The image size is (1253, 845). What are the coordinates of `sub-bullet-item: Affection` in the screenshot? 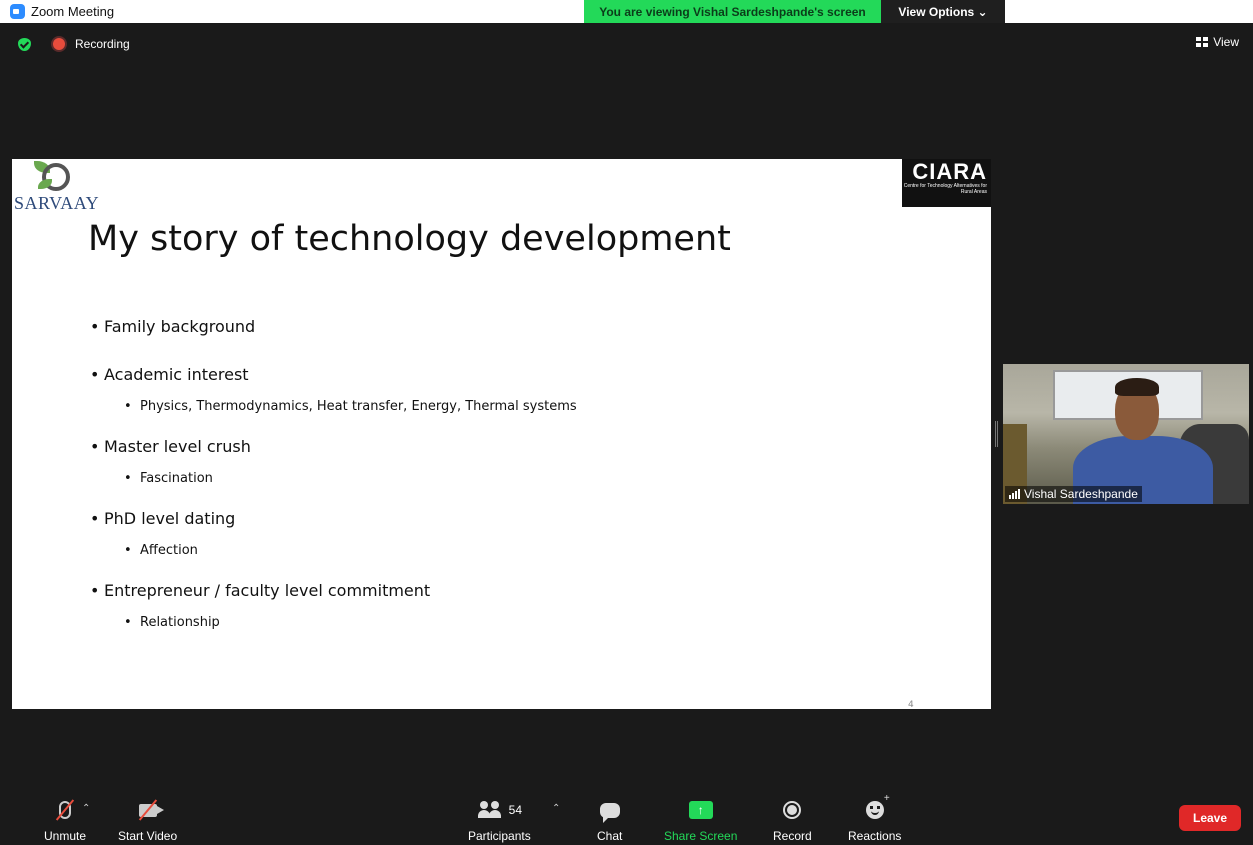 It's located at (517, 554).